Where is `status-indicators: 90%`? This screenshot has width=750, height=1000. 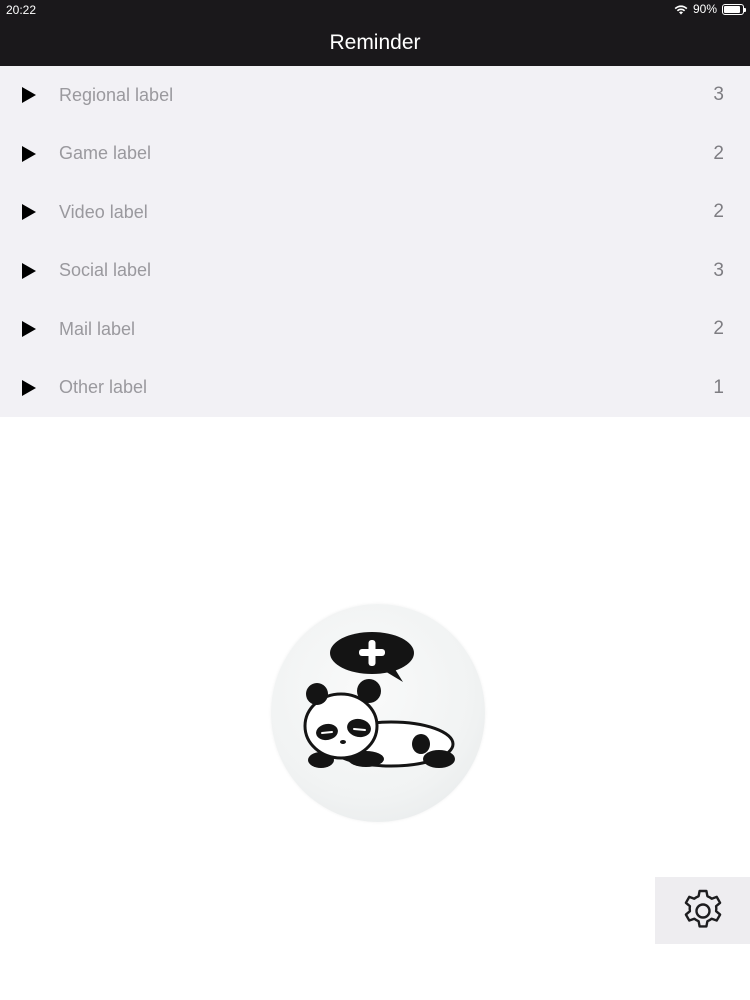 status-indicators: 90% is located at coordinates (710, 9).